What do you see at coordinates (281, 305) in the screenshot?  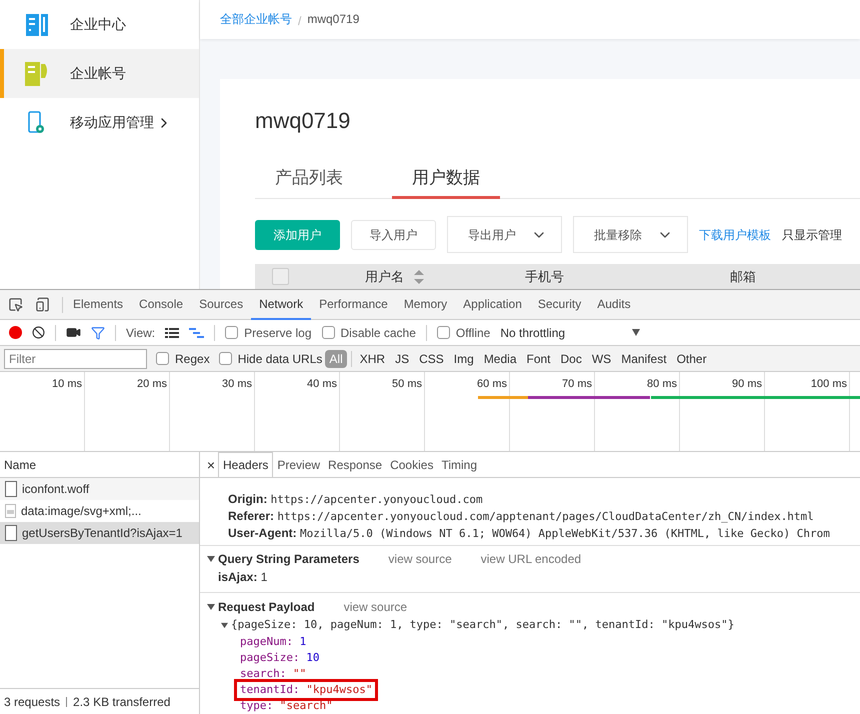 I see `devtools-tab: Network` at bounding box center [281, 305].